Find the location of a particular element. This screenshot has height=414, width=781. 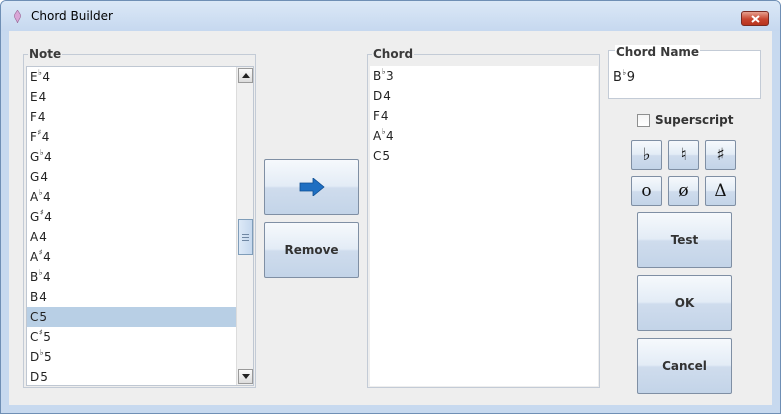

ok-button: OK is located at coordinates (684, 303).